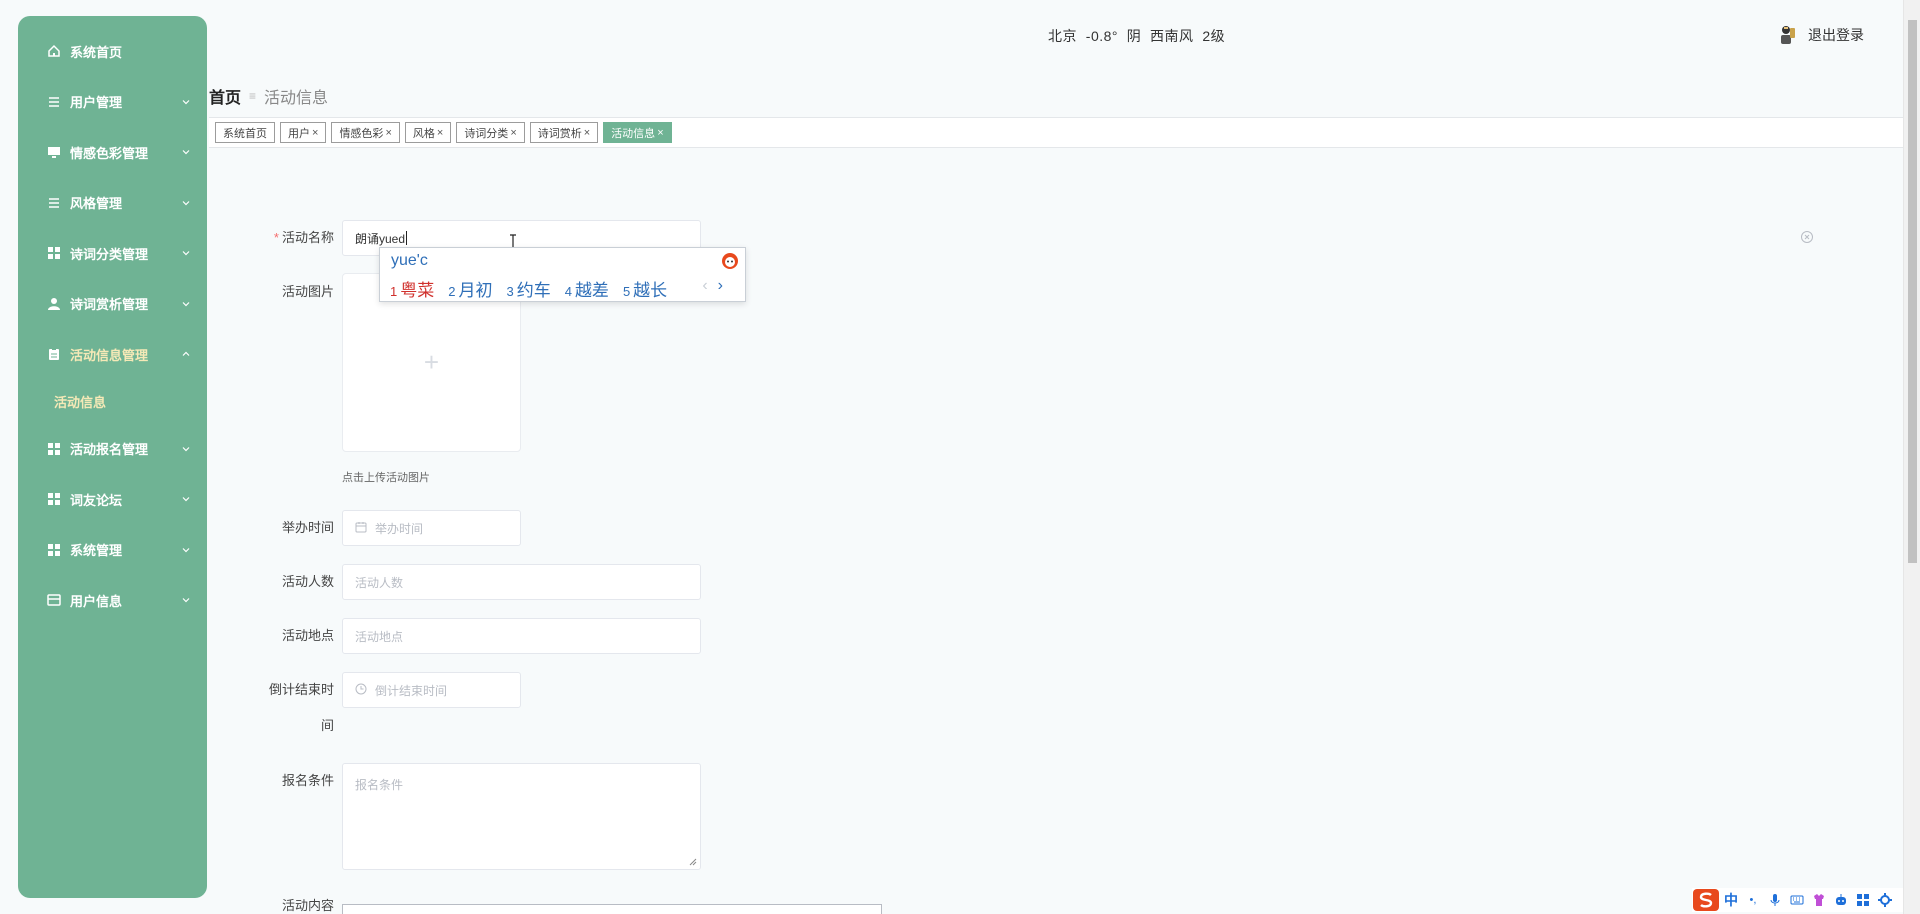 This screenshot has height=914, width=1920. I want to click on tab-tag: 风格 ×, so click(428, 132).